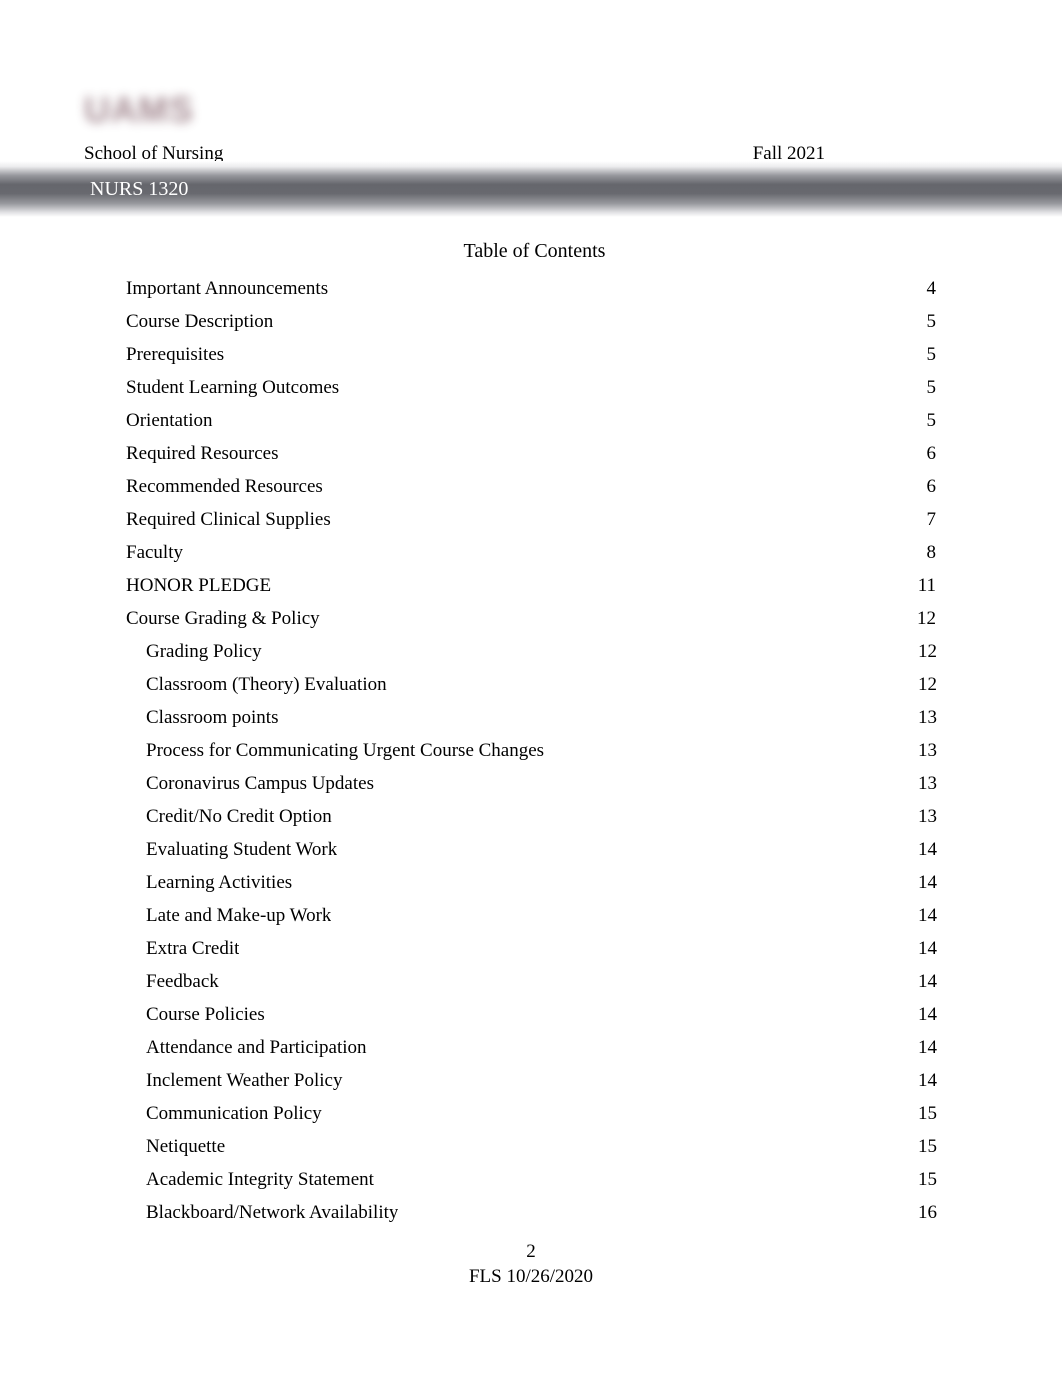 The width and height of the screenshot is (1062, 1376). Describe the element at coordinates (531, 321) in the screenshot. I see `toc-entry: Course Description 5` at that location.